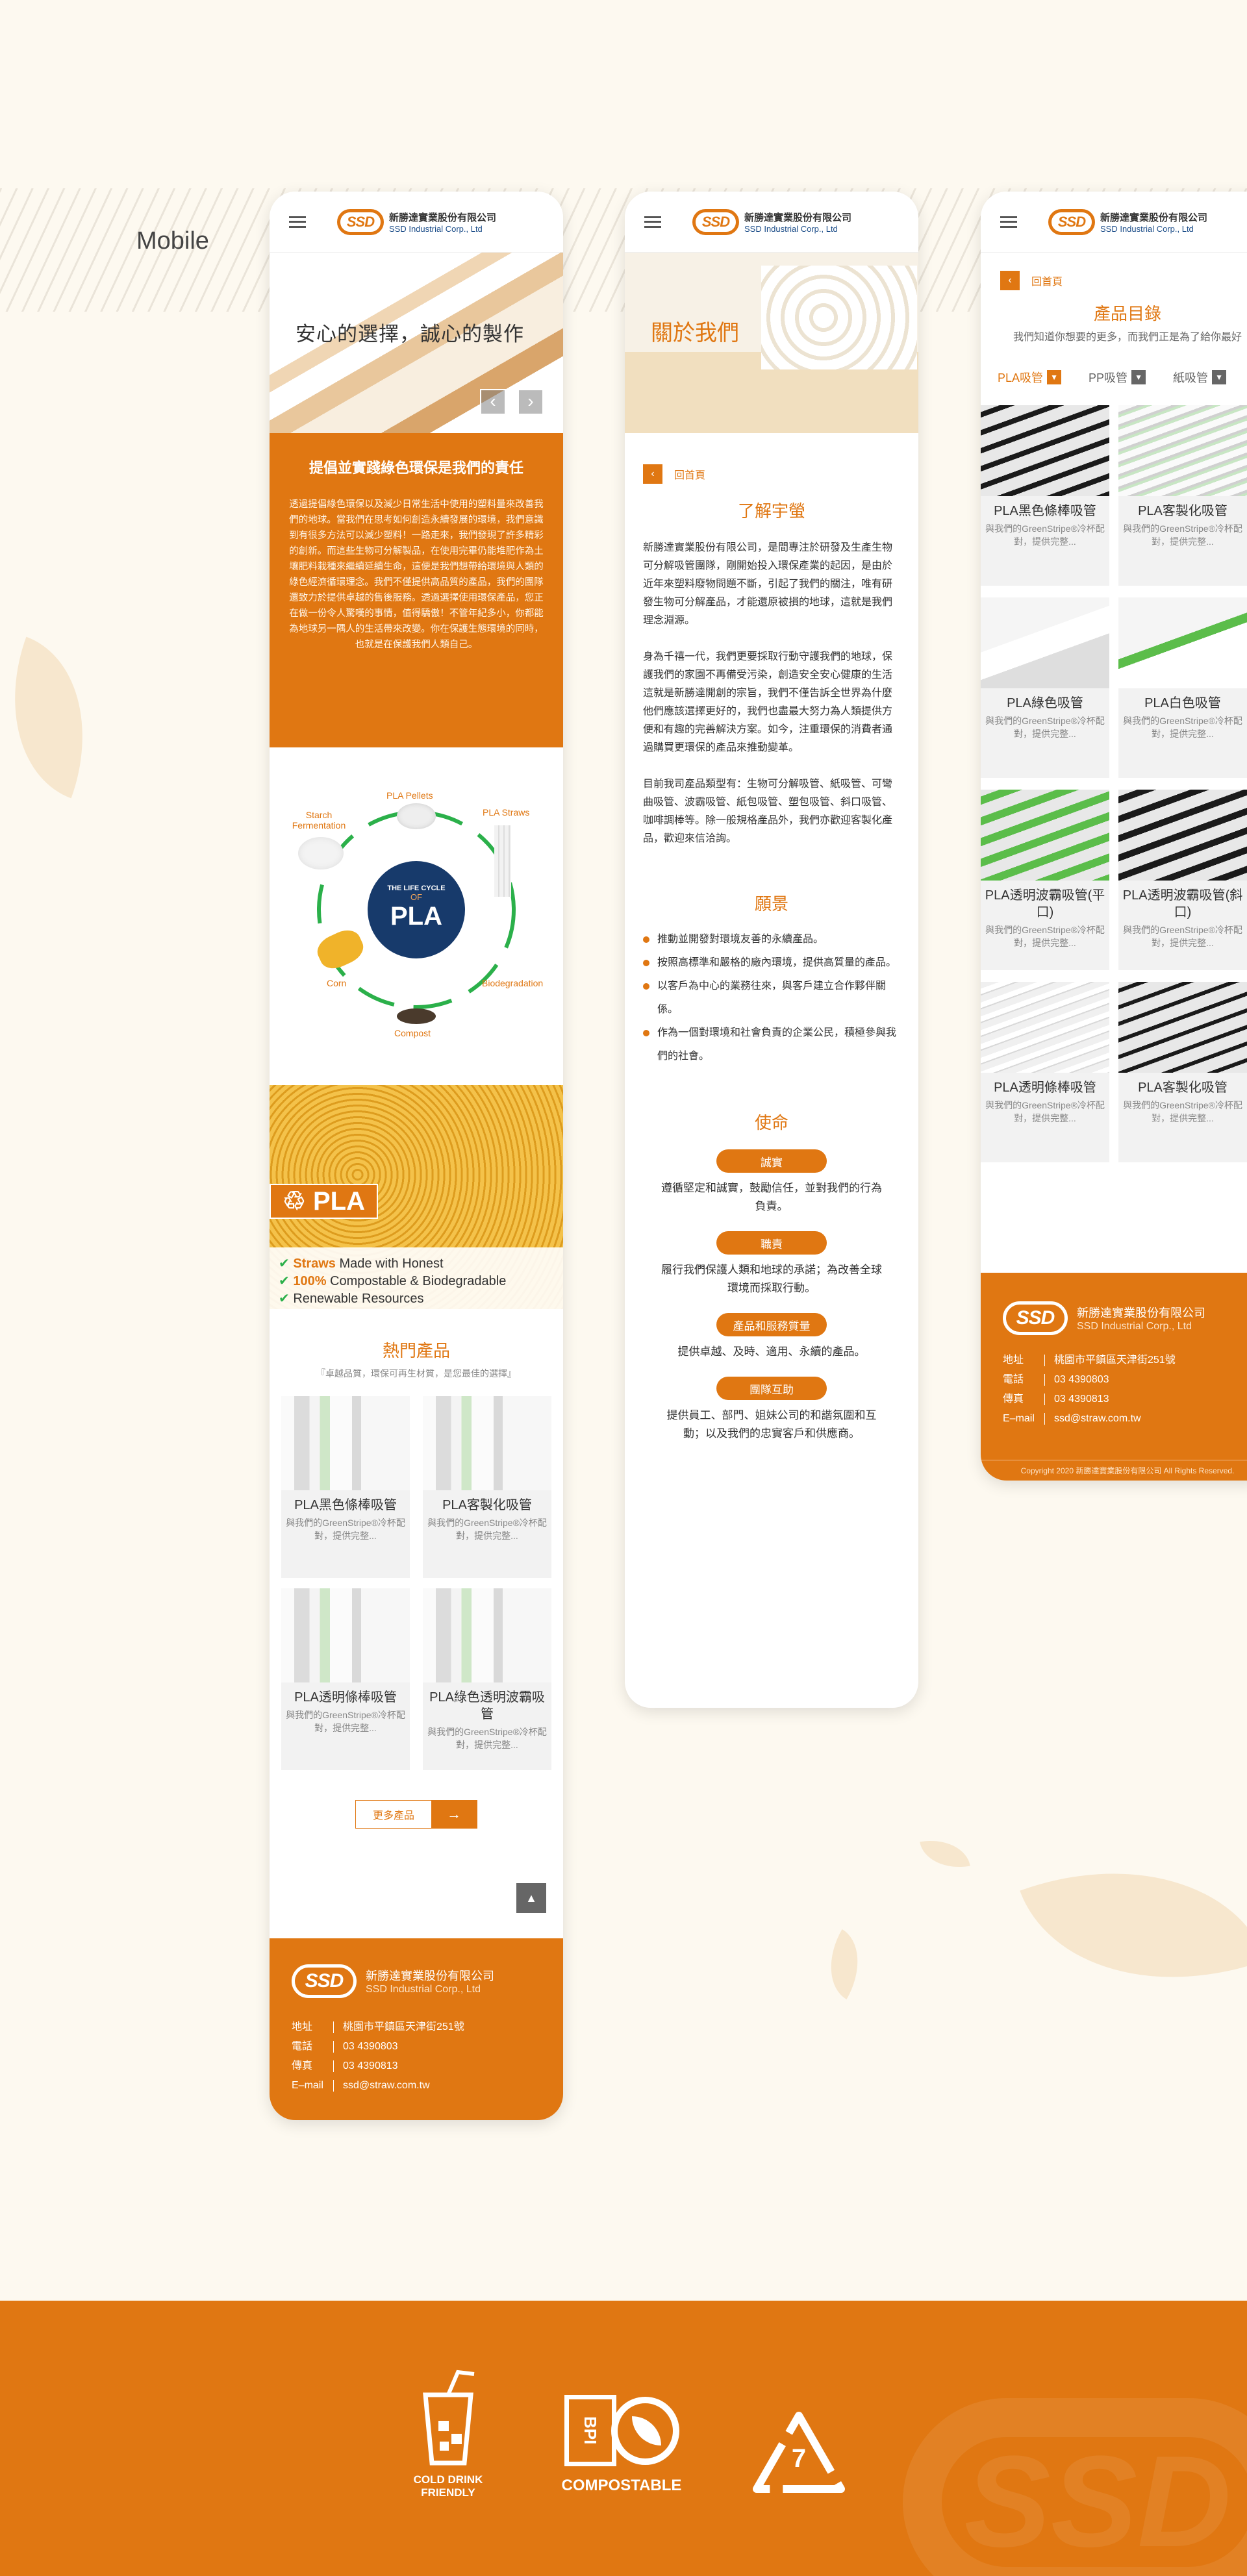 This screenshot has width=1247, height=2576. I want to click on about-title: 了解宇螢, so click(771, 511).